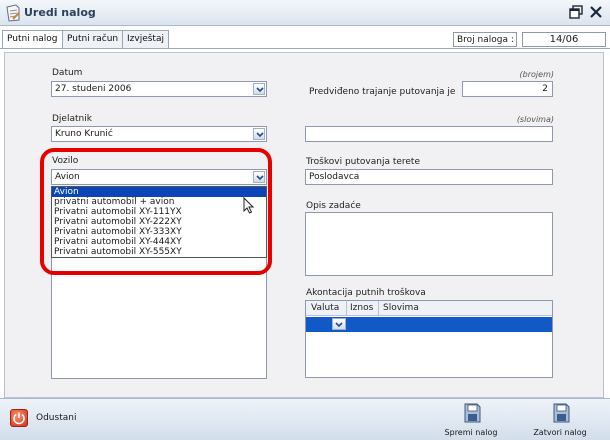 This screenshot has width=610, height=440. What do you see at coordinates (67, 73) in the screenshot?
I see `datum-label: Datum` at bounding box center [67, 73].